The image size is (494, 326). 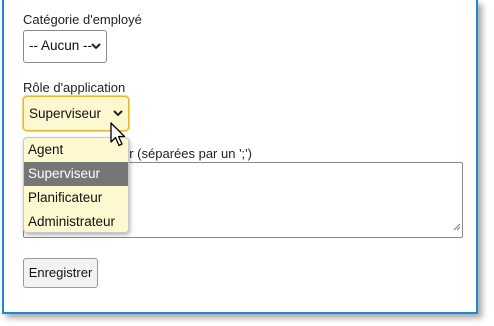 What do you see at coordinates (74, 87) in the screenshot?
I see `app-role-label: Rôle d'application` at bounding box center [74, 87].